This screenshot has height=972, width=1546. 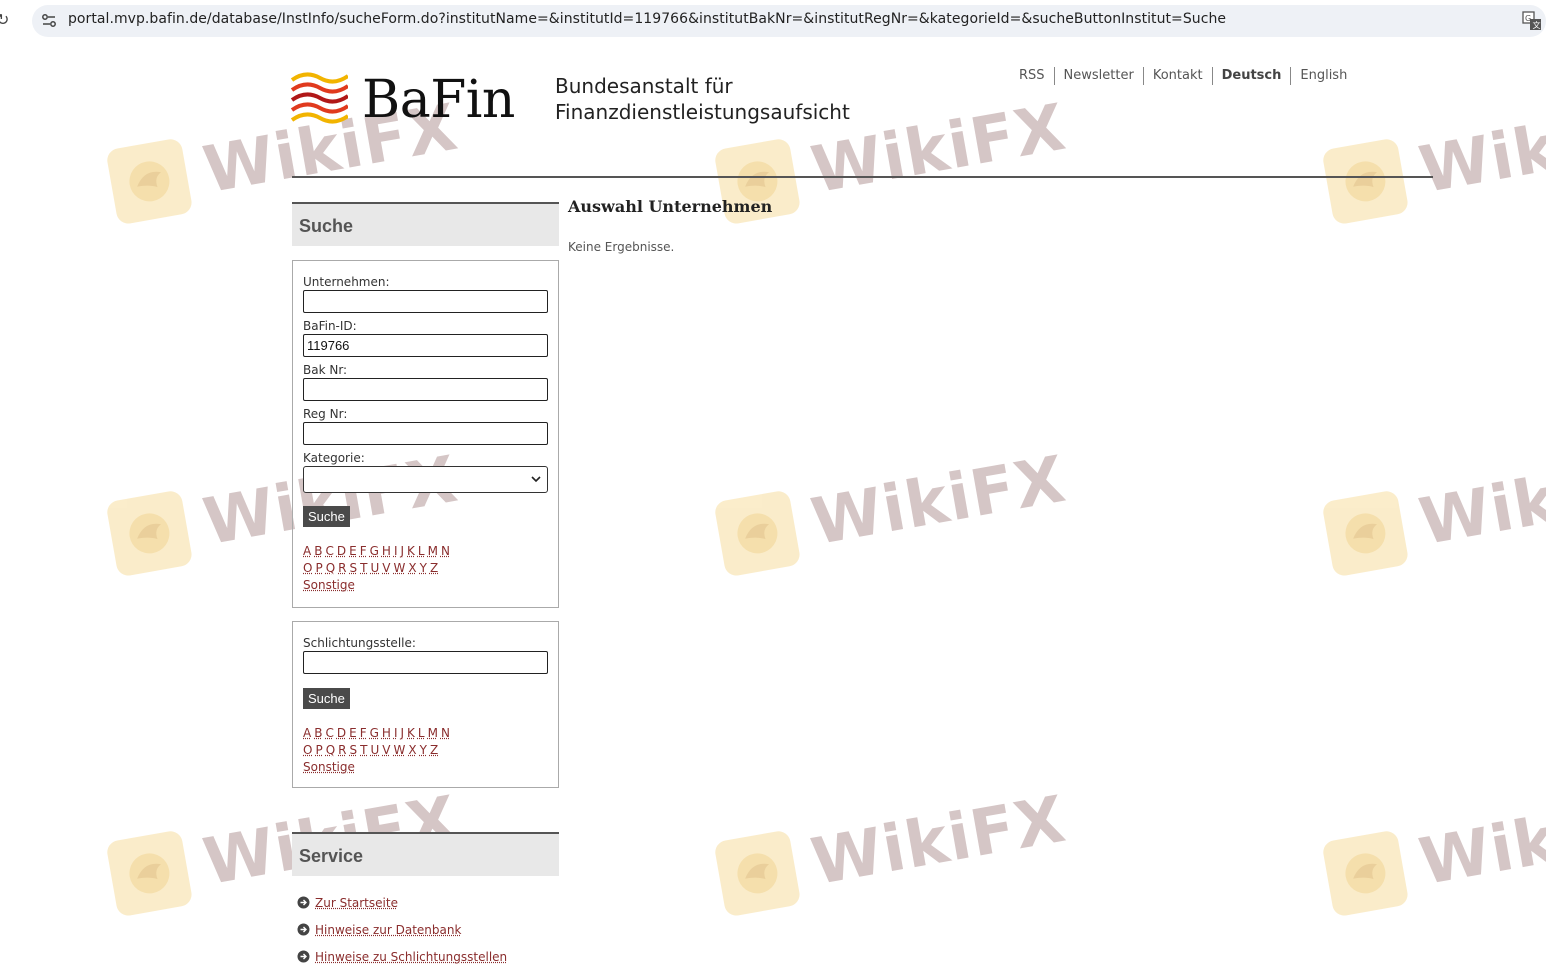 I want to click on logo-text: BaFin, so click(x=438, y=100).